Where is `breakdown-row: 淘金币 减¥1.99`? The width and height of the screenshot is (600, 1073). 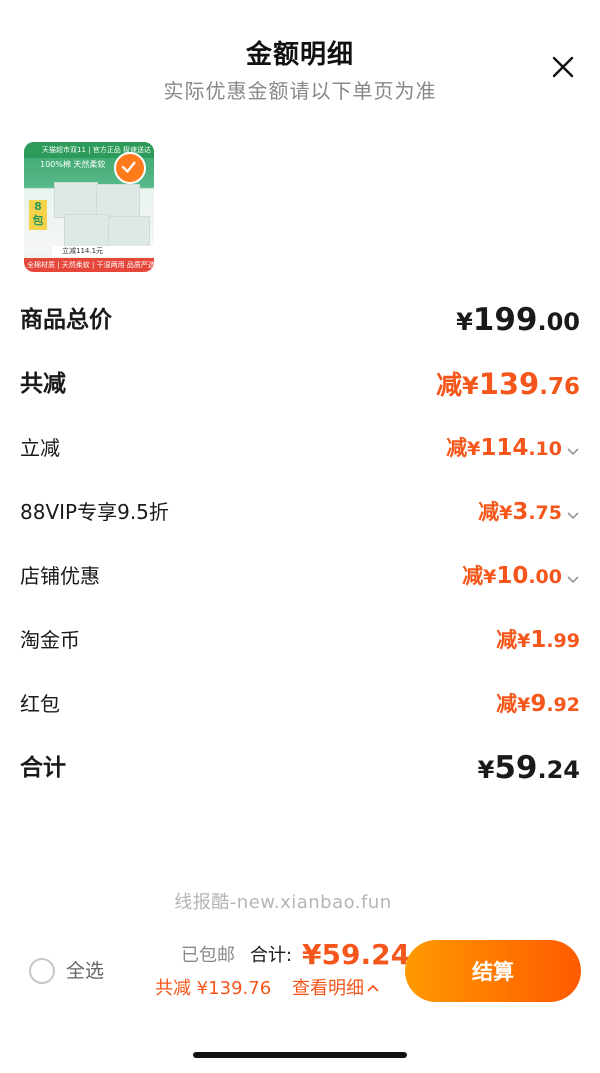
breakdown-row: 淘金币 减¥1.99 is located at coordinates (300, 640).